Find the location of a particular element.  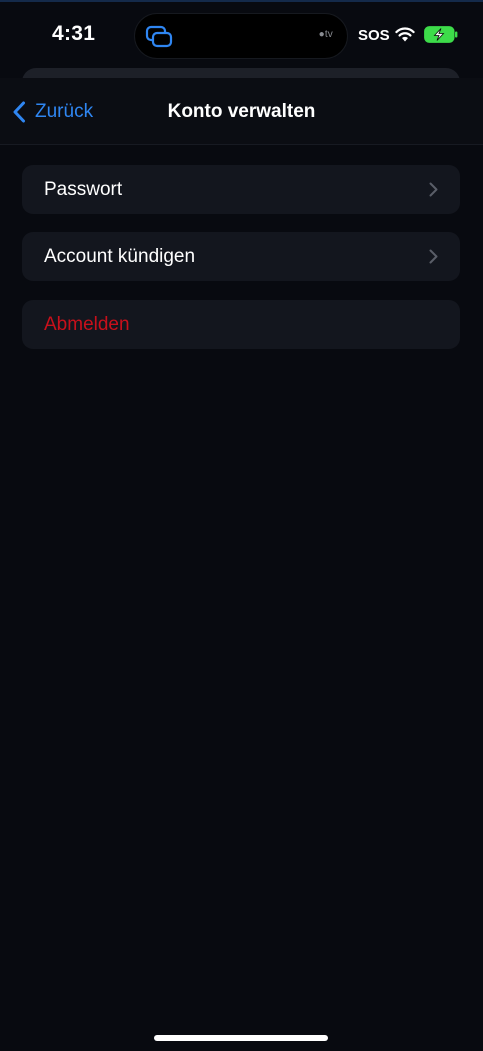

list-item-sign-out: Abmelden is located at coordinates (241, 324).